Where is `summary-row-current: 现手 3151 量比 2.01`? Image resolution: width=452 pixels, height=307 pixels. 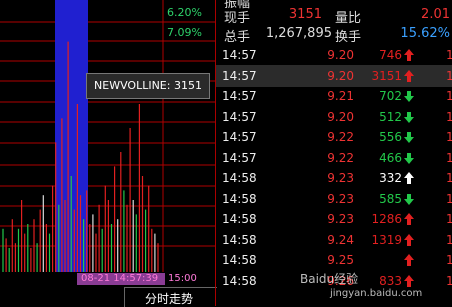
summary-row-current: 现手 3151 量比 2.01 is located at coordinates (337, 16).